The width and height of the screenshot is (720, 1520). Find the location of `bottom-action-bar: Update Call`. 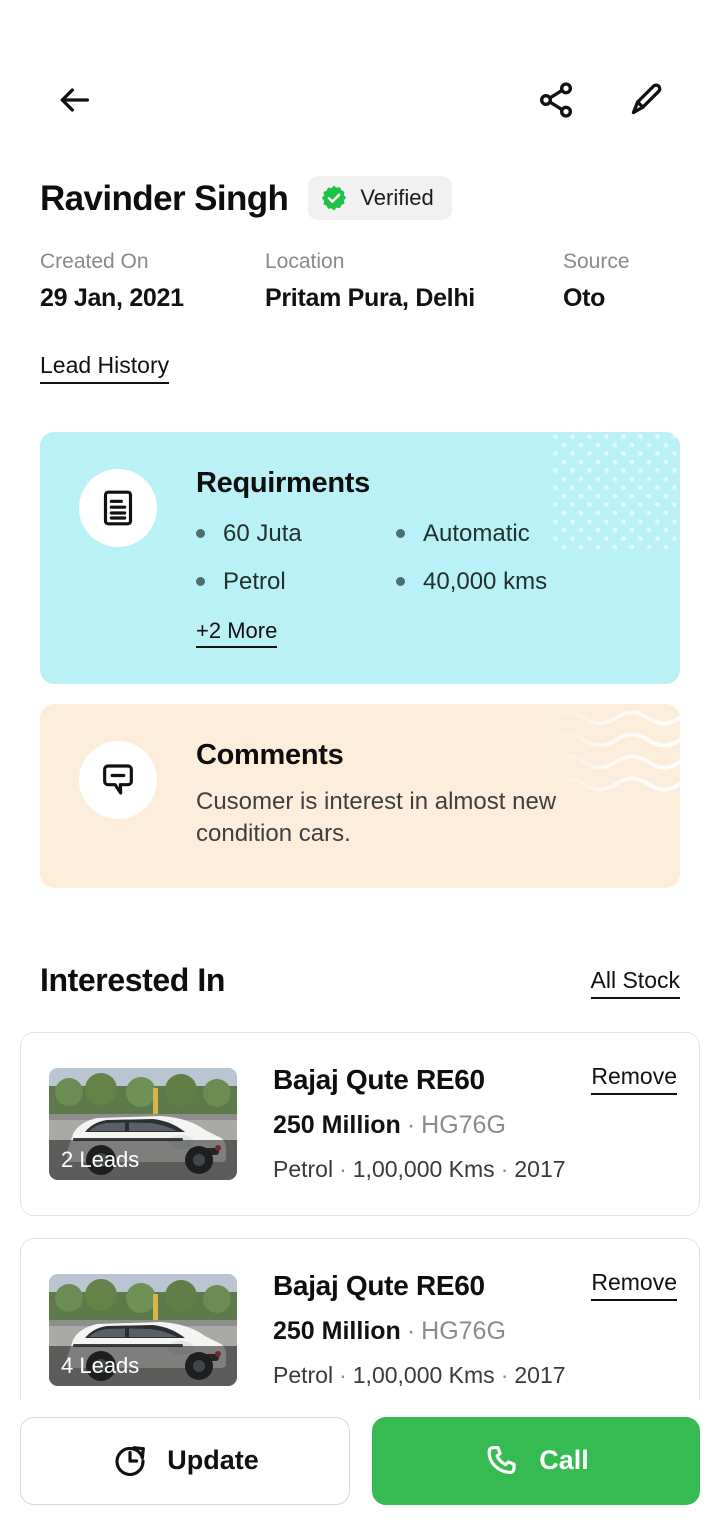

bottom-action-bar: Update Call is located at coordinates (360, 1460).